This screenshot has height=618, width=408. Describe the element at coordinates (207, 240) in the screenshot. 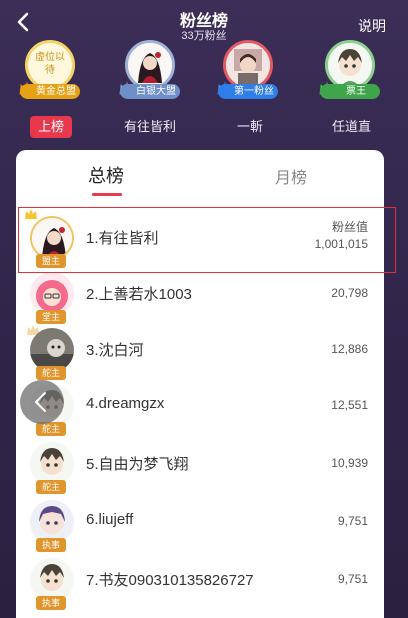

I see `highlight-frame` at that location.